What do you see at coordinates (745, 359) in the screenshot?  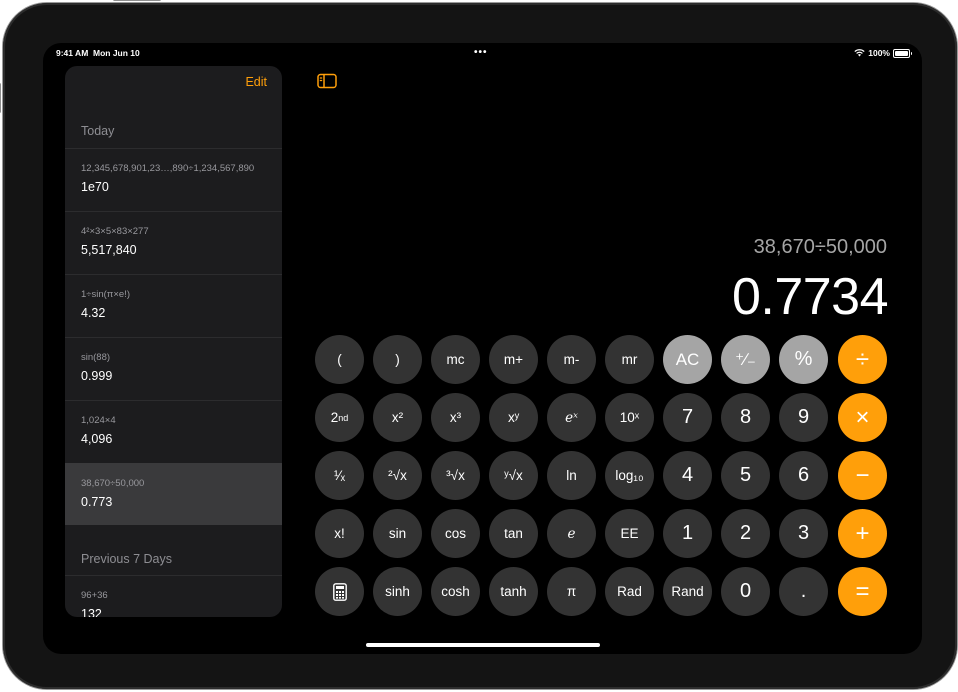 I see `plus-minus-key: ⁺∕₋` at bounding box center [745, 359].